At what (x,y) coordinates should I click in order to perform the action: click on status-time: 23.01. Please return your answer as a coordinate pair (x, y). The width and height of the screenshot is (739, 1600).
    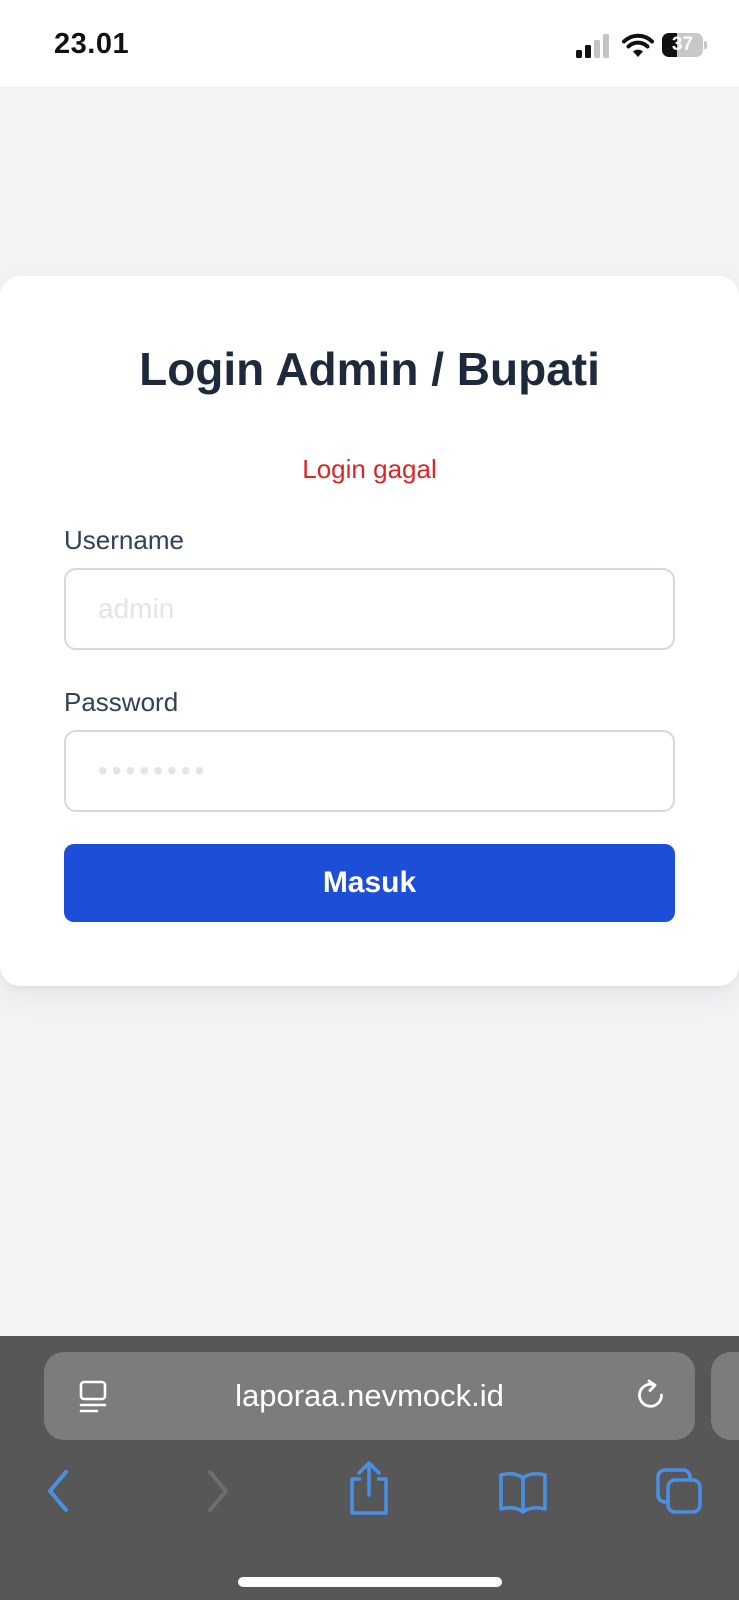
    Looking at the image, I should click on (92, 44).